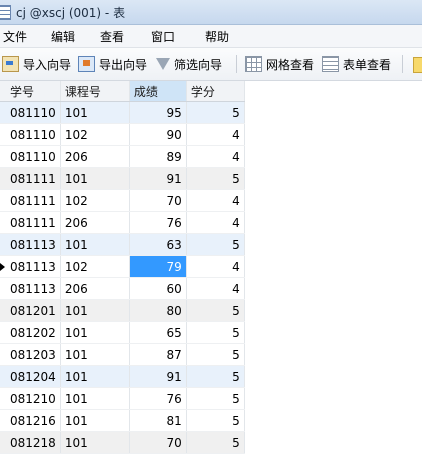 Image resolution: width=422 pixels, height=454 pixels. What do you see at coordinates (30, 442) in the screenshot?
I see `cell-student-id: 081218` at bounding box center [30, 442].